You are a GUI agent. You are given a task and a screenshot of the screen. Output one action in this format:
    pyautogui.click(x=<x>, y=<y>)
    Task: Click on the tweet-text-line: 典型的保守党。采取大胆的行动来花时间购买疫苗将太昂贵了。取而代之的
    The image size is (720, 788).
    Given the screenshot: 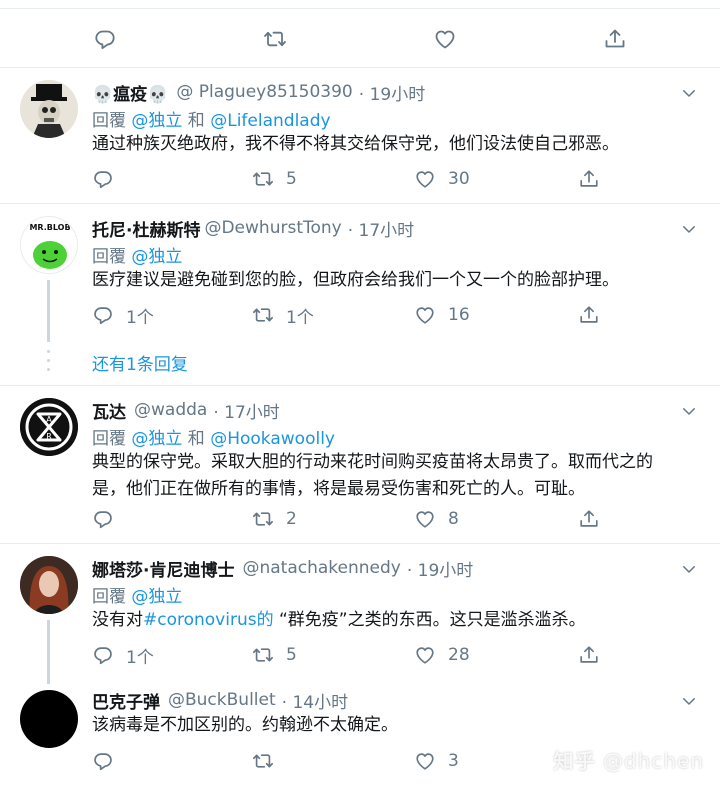 What is the action you would take?
    pyautogui.click(x=372, y=462)
    